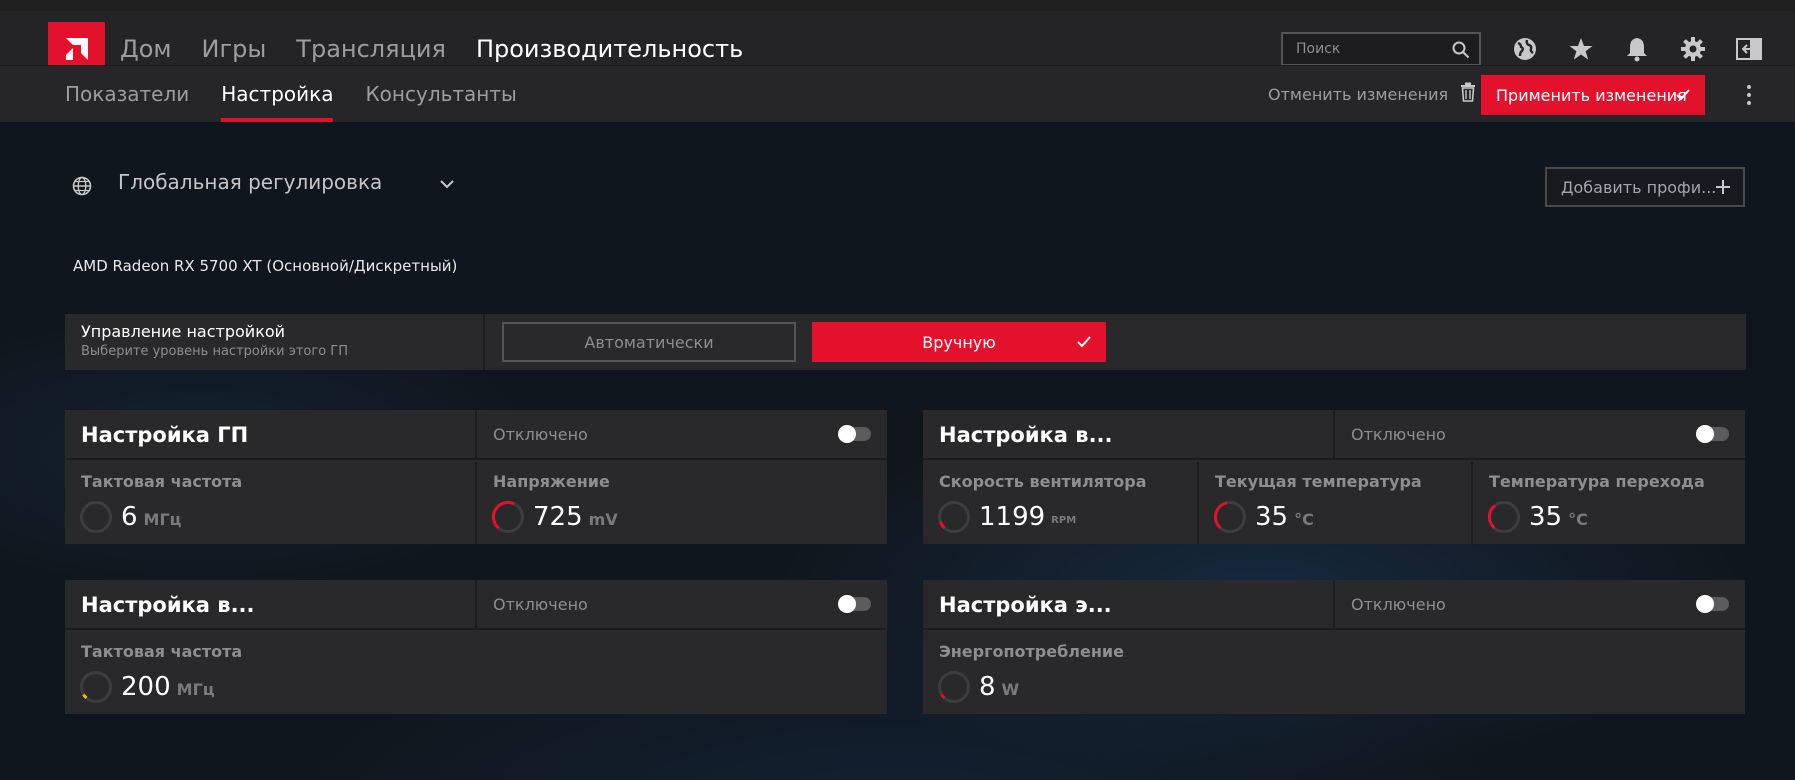  What do you see at coordinates (897, 38) in the screenshot?
I see `top-navigation-bar: Дом Игры Трансляция Производительность` at bounding box center [897, 38].